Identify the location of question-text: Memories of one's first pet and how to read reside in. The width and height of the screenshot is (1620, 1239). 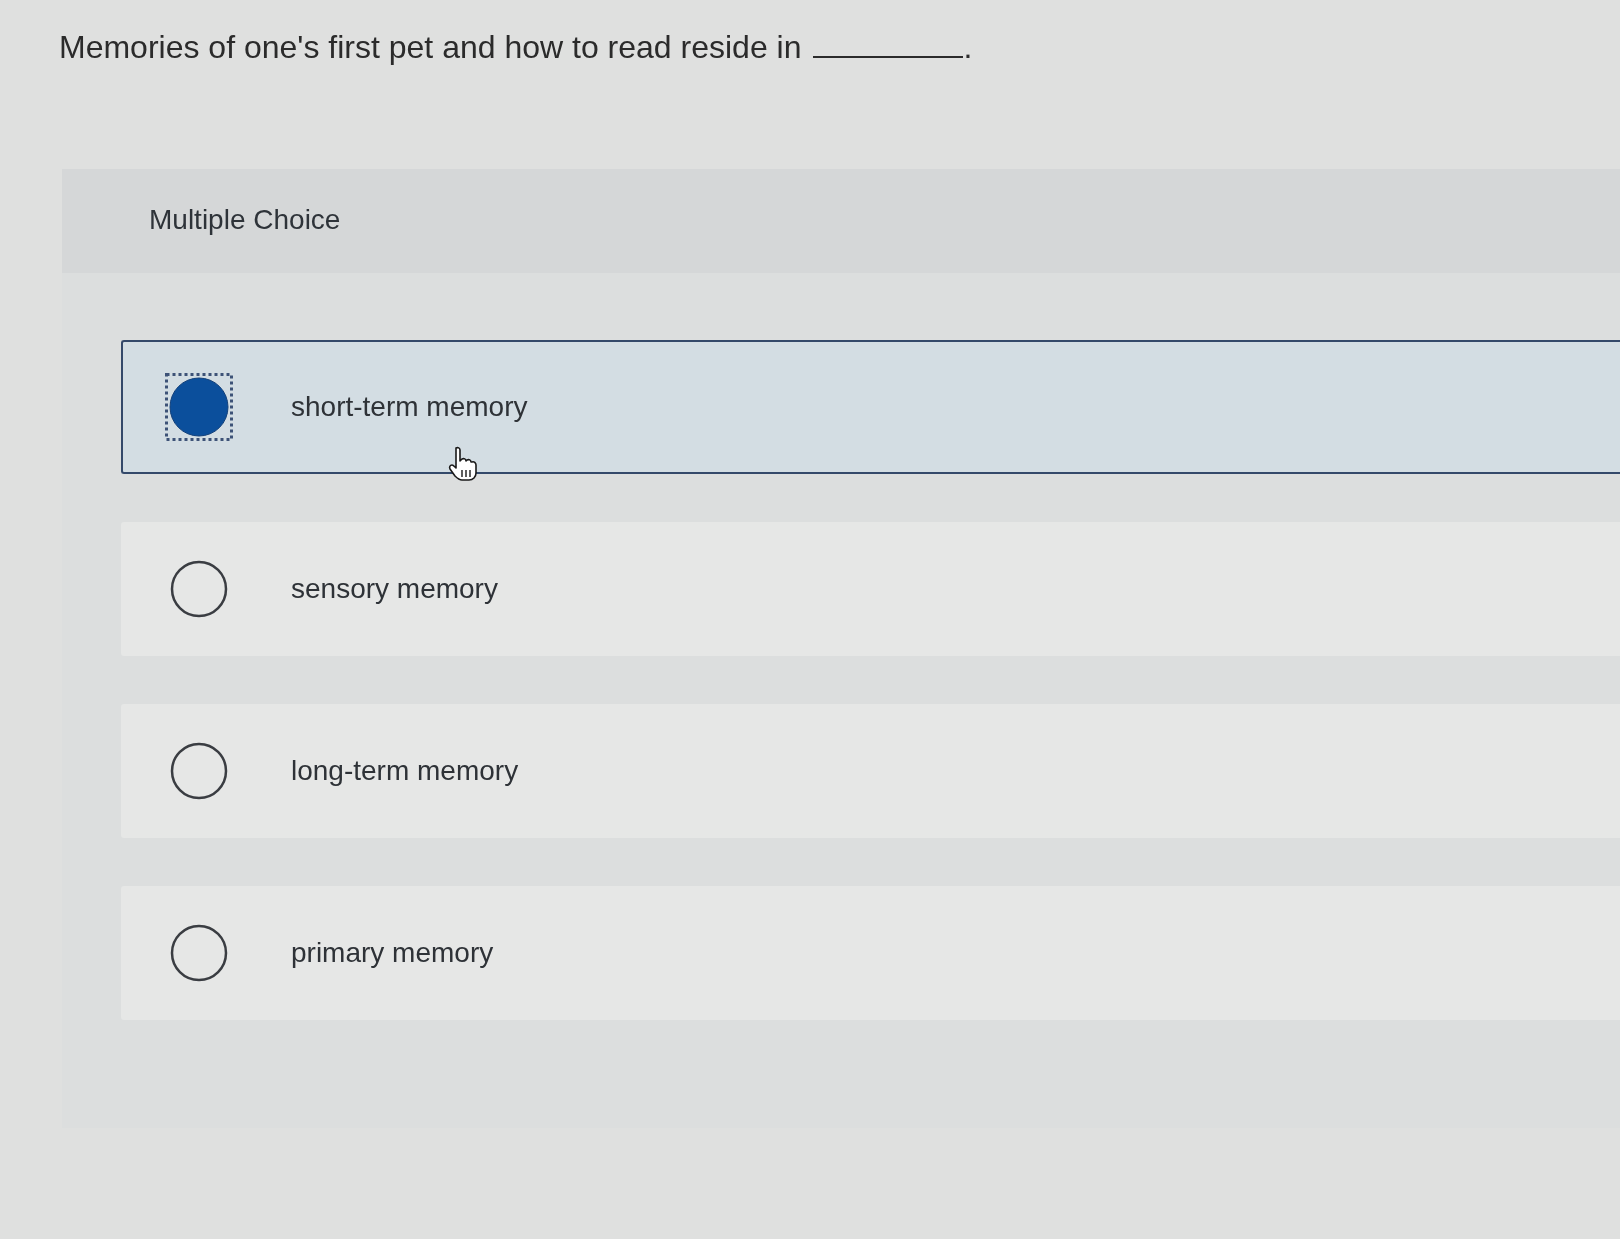
(430, 47).